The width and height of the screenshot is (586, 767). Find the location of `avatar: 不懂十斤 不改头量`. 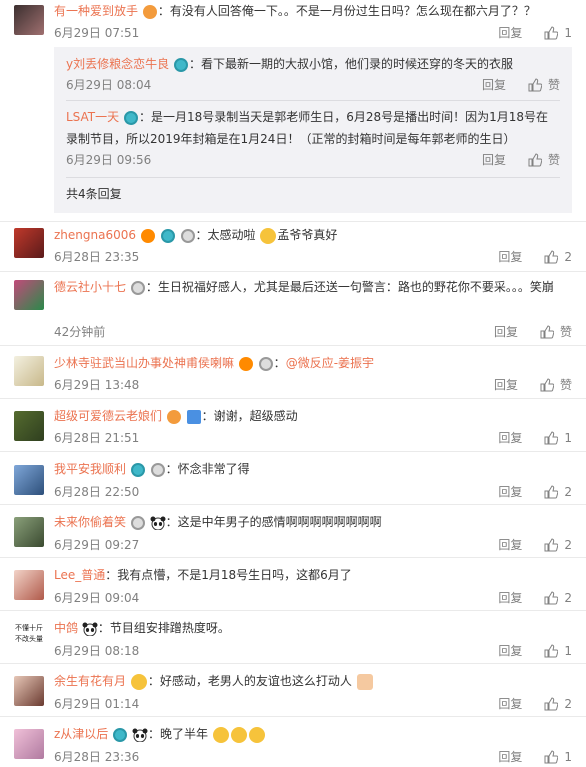

avatar: 不懂十斤 不改头量 is located at coordinates (29, 638).